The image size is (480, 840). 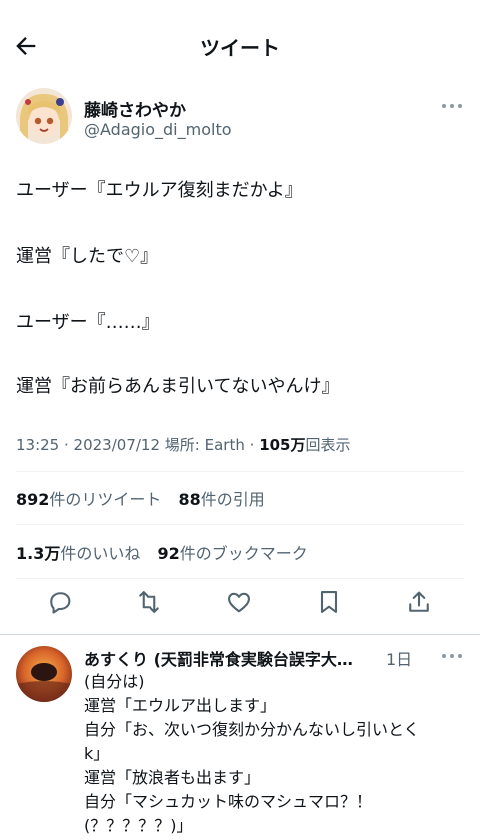 I want to click on reply-text-line: 運営「放浪者も出ます」, so click(x=172, y=777).